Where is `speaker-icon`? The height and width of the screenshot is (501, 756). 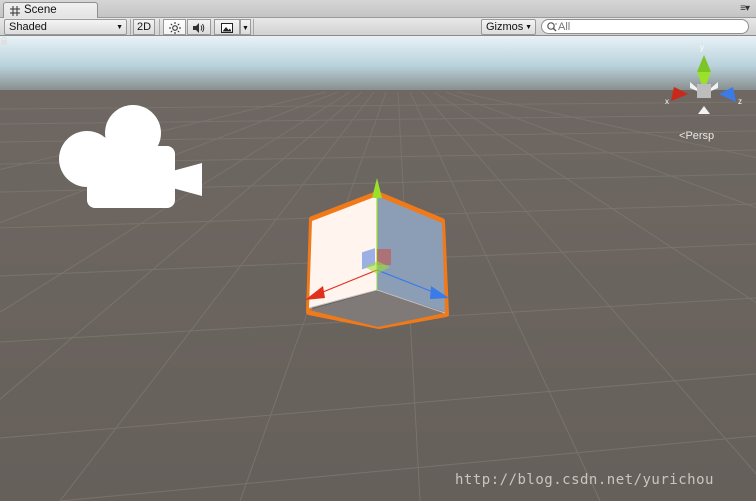 speaker-icon is located at coordinates (199, 28).